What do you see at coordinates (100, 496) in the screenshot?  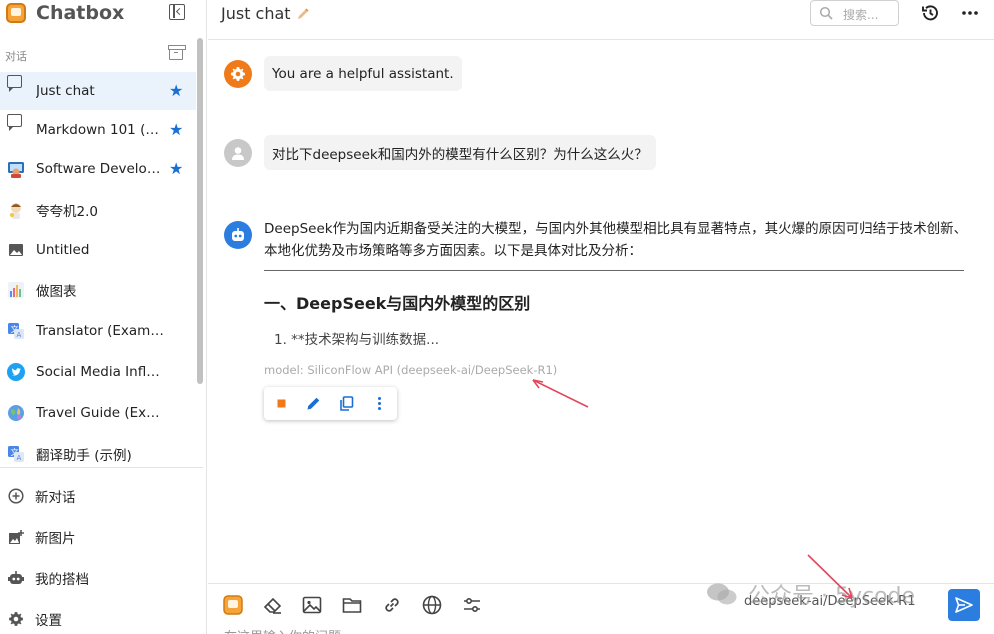 I see `new-chat-button: 新对话` at bounding box center [100, 496].